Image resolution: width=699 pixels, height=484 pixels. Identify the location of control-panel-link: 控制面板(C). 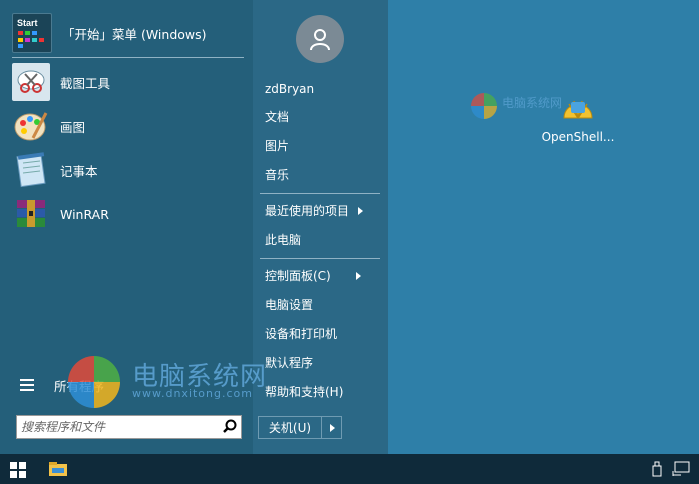
(313, 276).